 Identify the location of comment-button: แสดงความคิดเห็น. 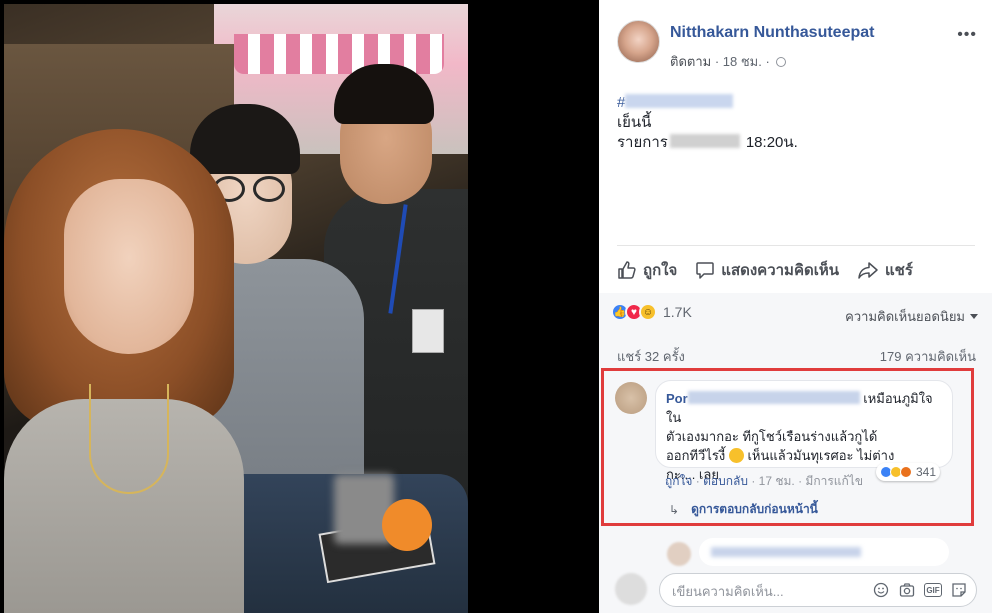
(767, 270).